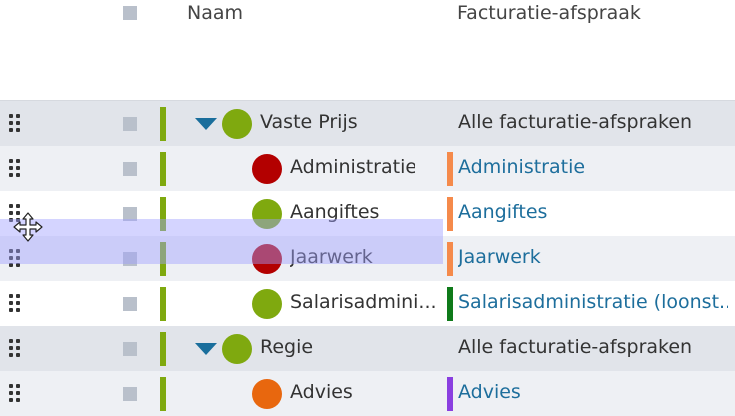 The image size is (735, 416). What do you see at coordinates (130, 13) in the screenshot?
I see `select-all-checkbox` at bounding box center [130, 13].